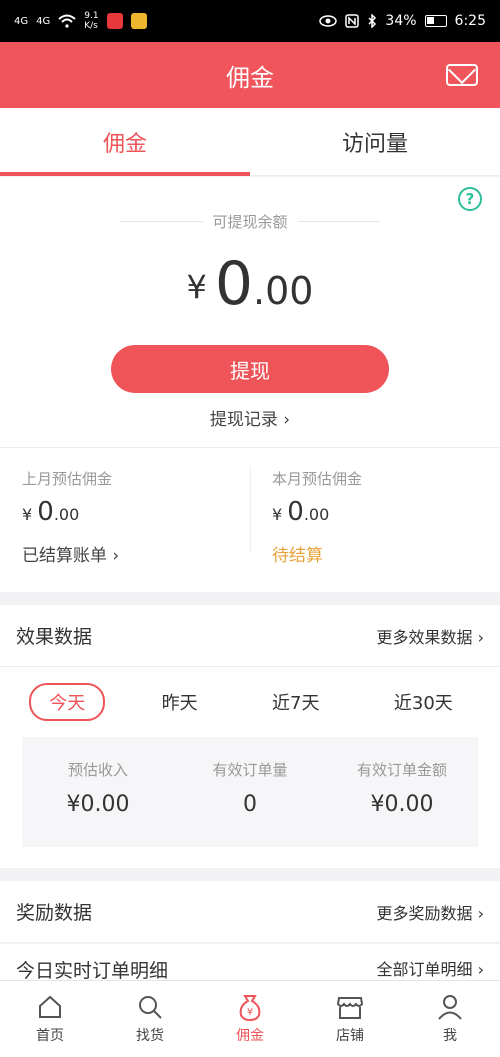 The height and width of the screenshot is (1057, 500). I want to click on stat-estimated-income: 预估收入 ¥0.00, so click(98, 792).